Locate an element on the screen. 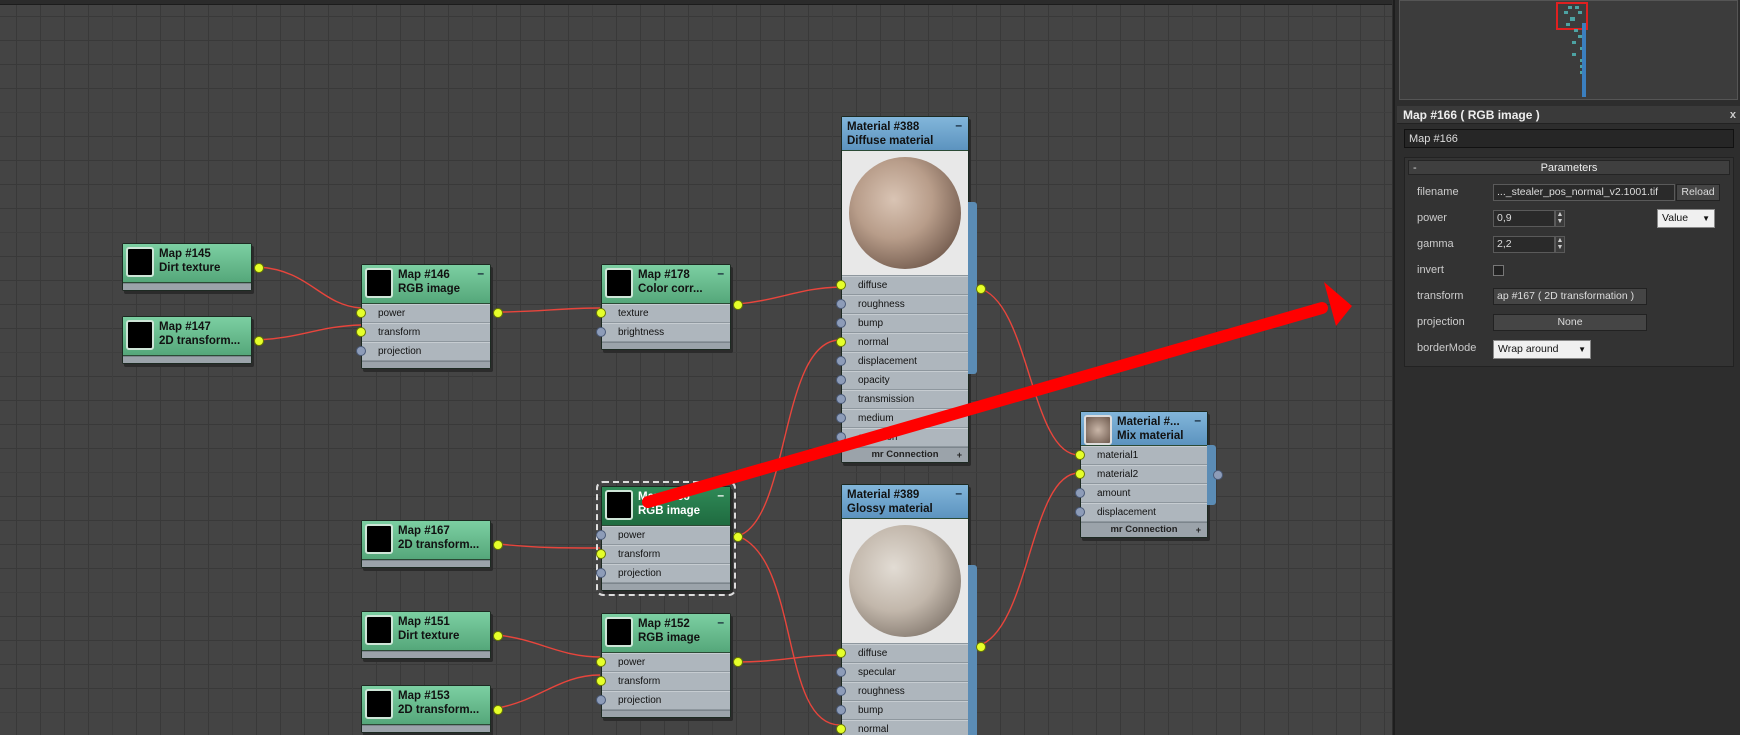 This screenshot has width=1740, height=735. collapse-icon: - is located at coordinates (1415, 168).